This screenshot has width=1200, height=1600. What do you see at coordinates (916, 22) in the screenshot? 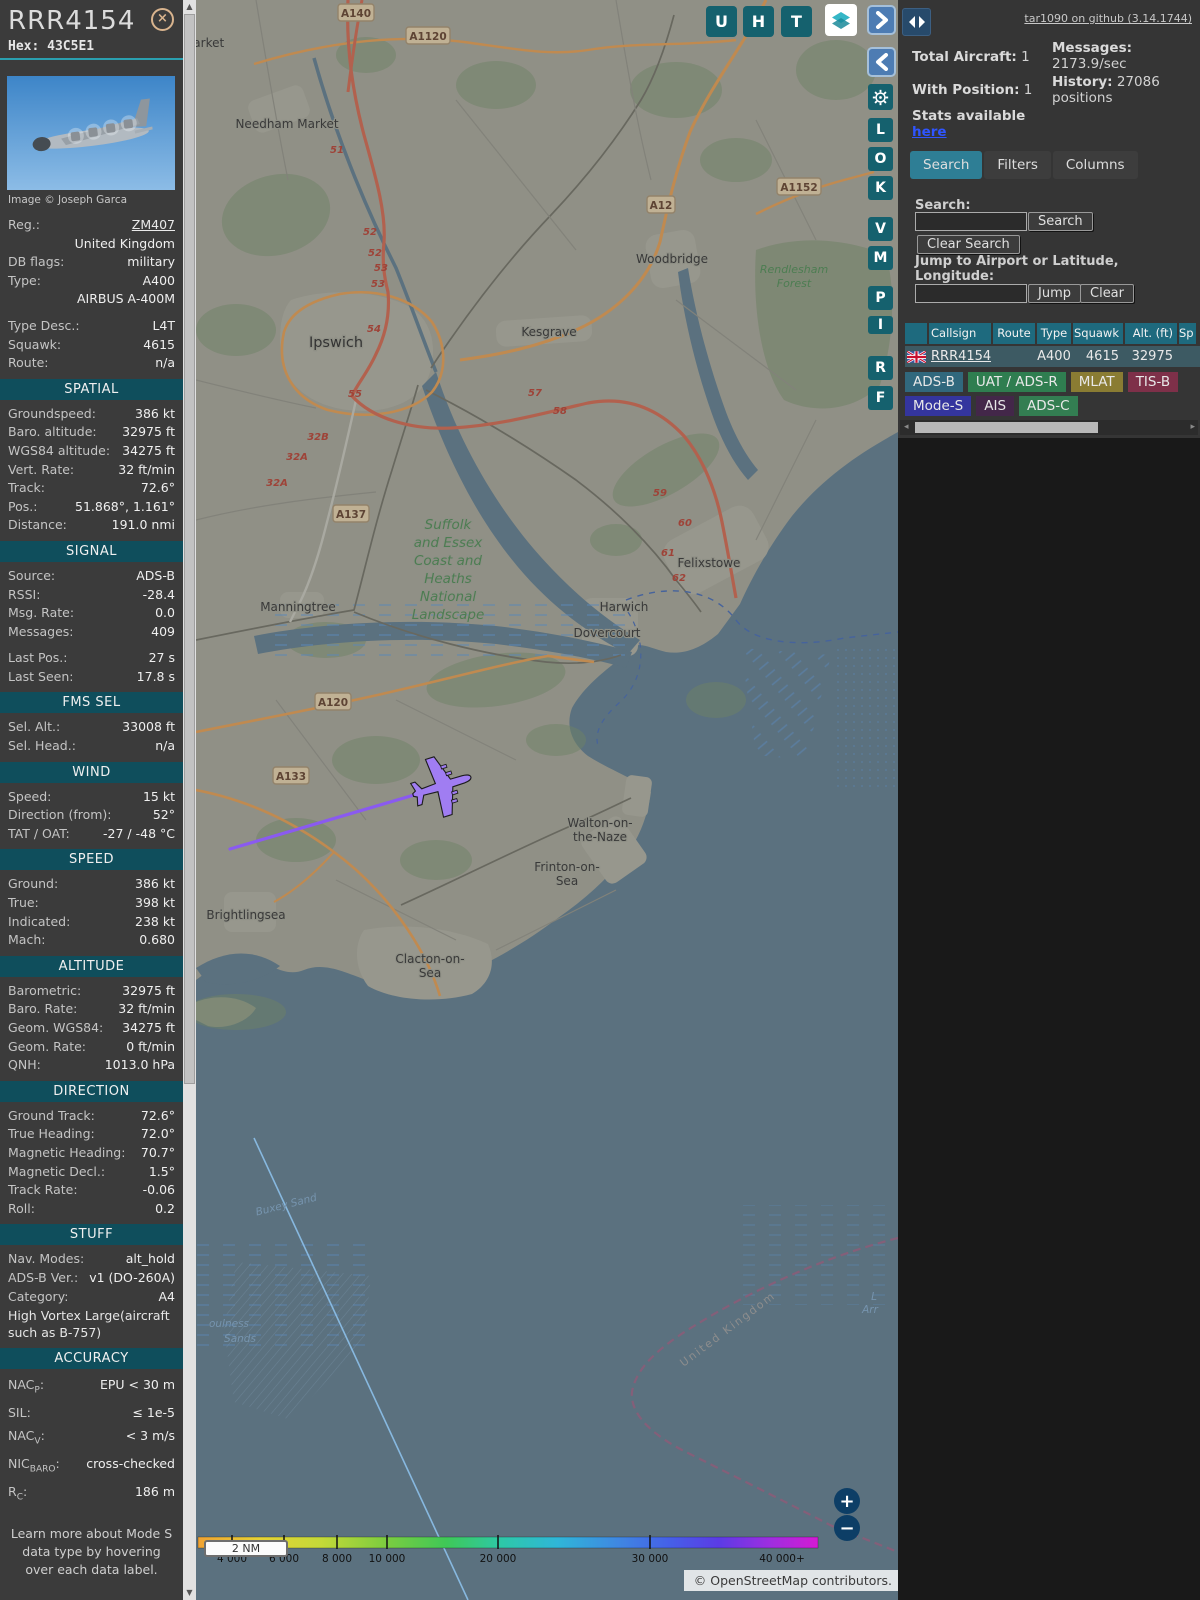
I see `panel-resize-icon` at bounding box center [916, 22].